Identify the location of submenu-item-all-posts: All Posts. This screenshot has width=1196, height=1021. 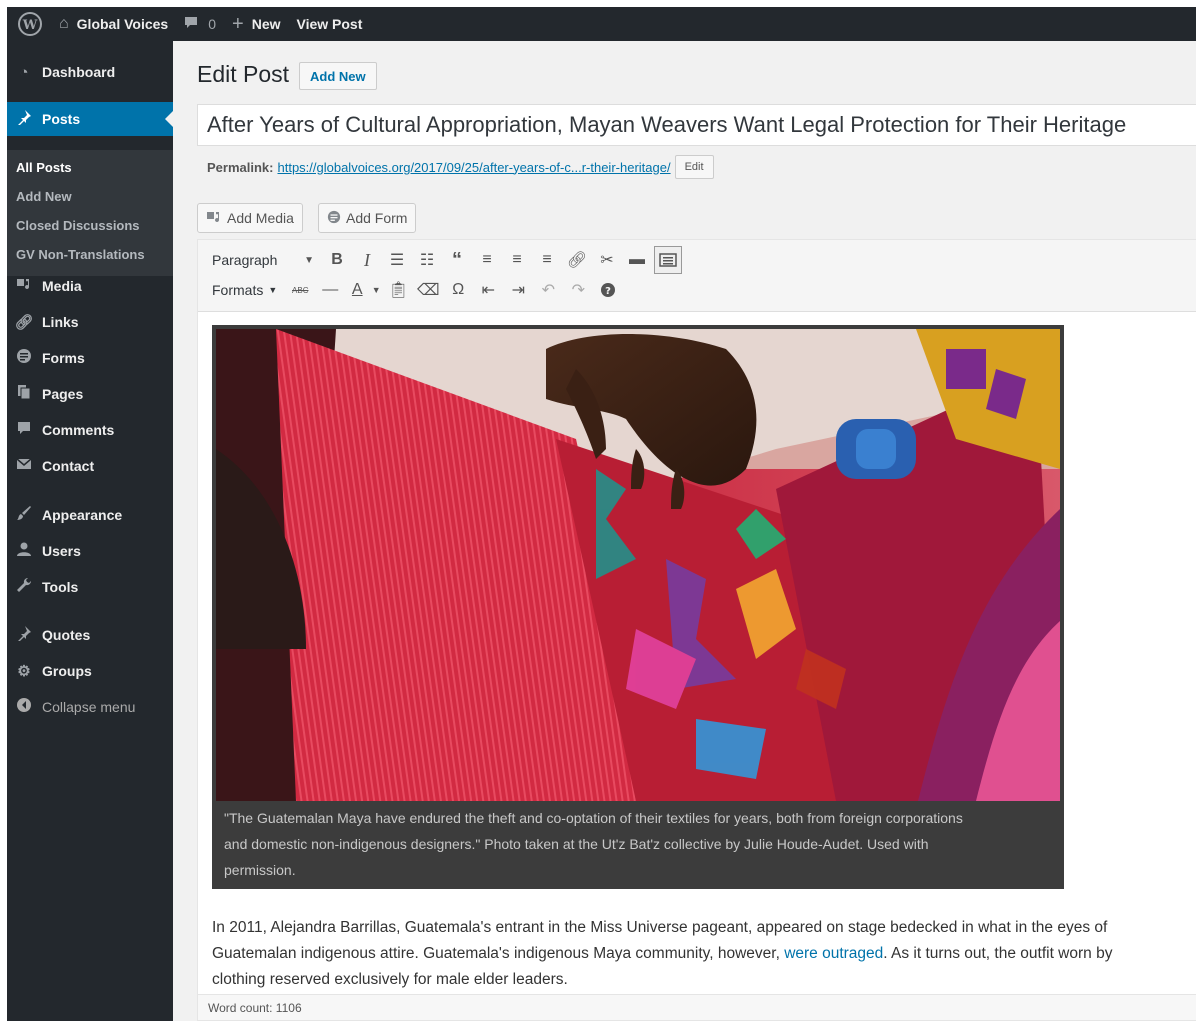
(44, 167).